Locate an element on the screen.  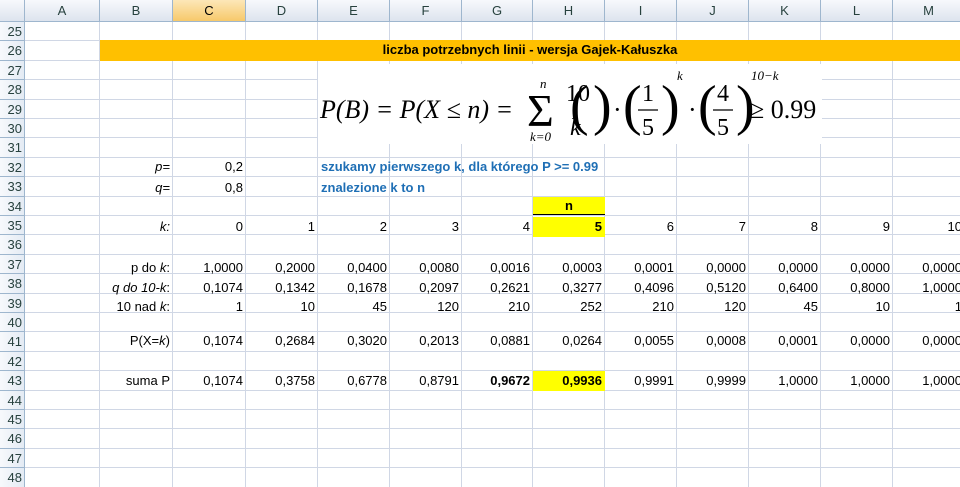
k-value: 10 is located at coordinates (926, 227).